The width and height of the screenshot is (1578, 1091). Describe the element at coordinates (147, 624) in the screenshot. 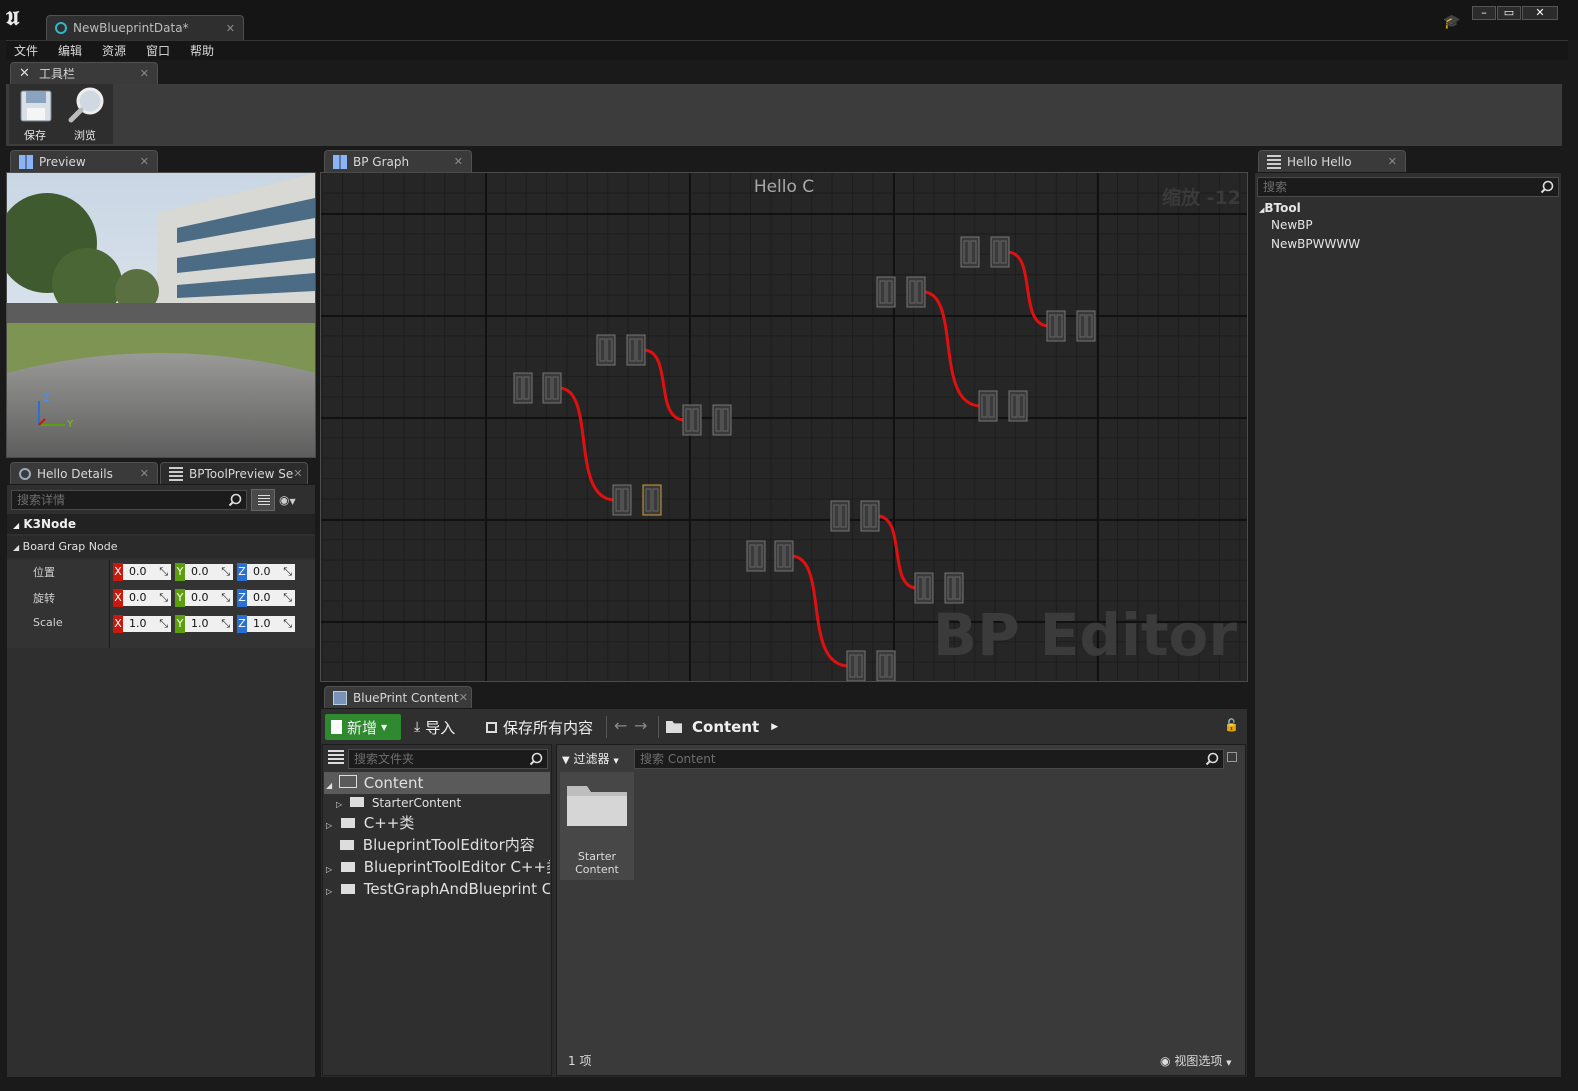

I see `scale-x-field: 1.0` at that location.